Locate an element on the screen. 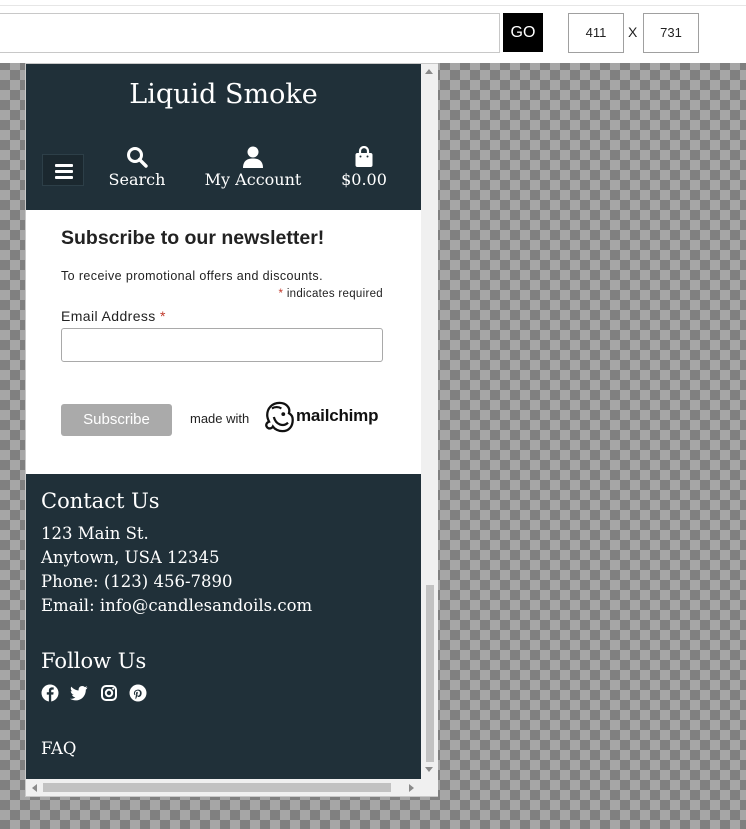 The width and height of the screenshot is (746, 829). scroll-down-arrow-icon is located at coordinates (429, 769).